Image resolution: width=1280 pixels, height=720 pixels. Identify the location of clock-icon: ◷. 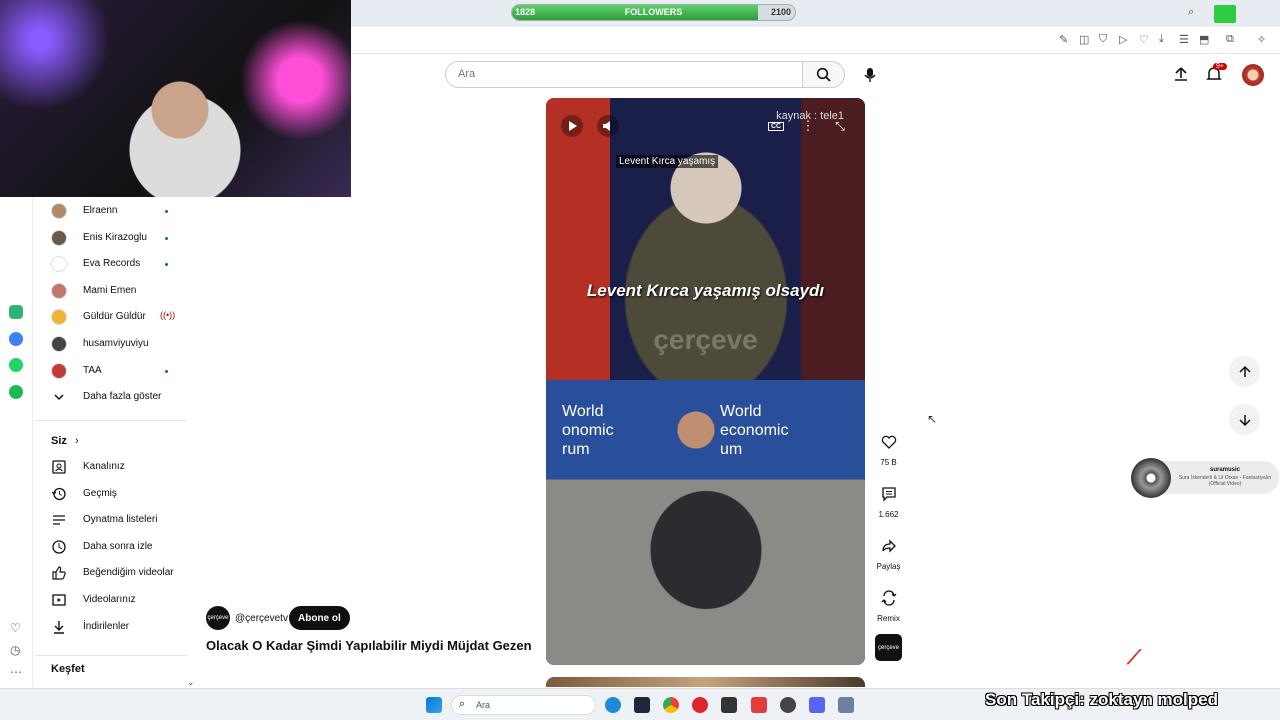
(15, 650).